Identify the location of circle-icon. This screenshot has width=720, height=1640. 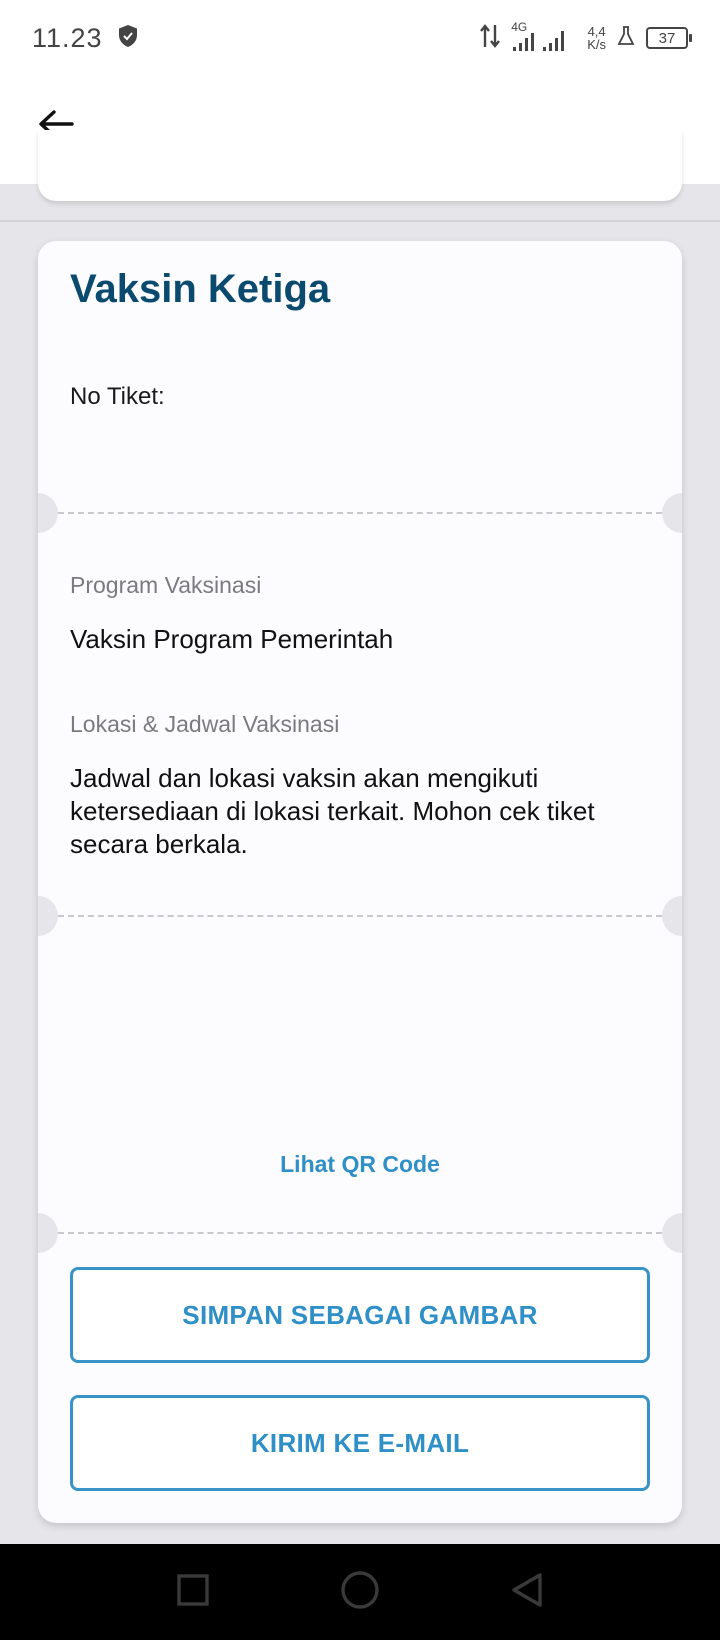
(360, 1592).